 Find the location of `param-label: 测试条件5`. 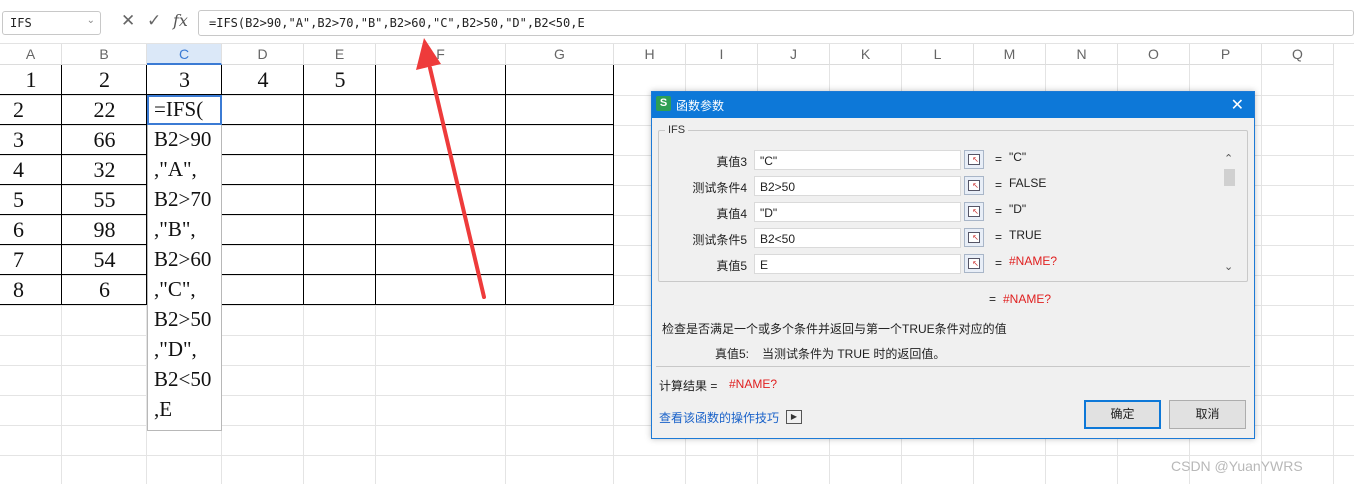

param-label: 测试条件5 is located at coordinates (719, 240).